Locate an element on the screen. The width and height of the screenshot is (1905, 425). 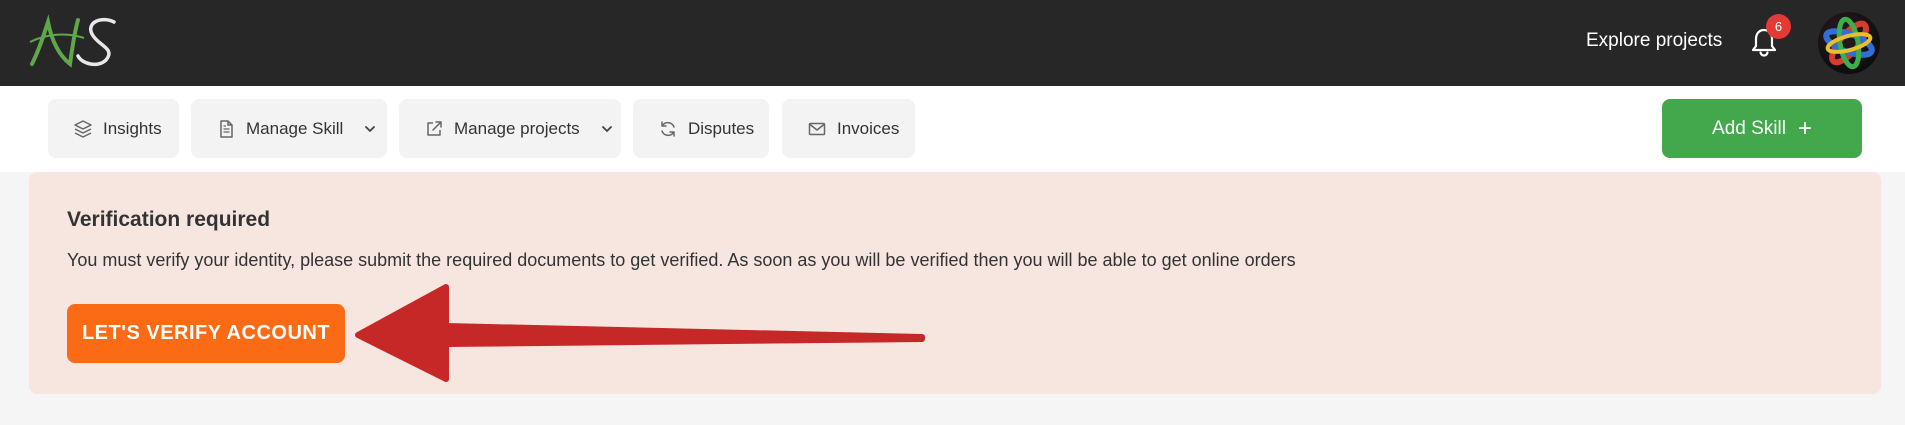
disputes-label: Disputes is located at coordinates (721, 128).